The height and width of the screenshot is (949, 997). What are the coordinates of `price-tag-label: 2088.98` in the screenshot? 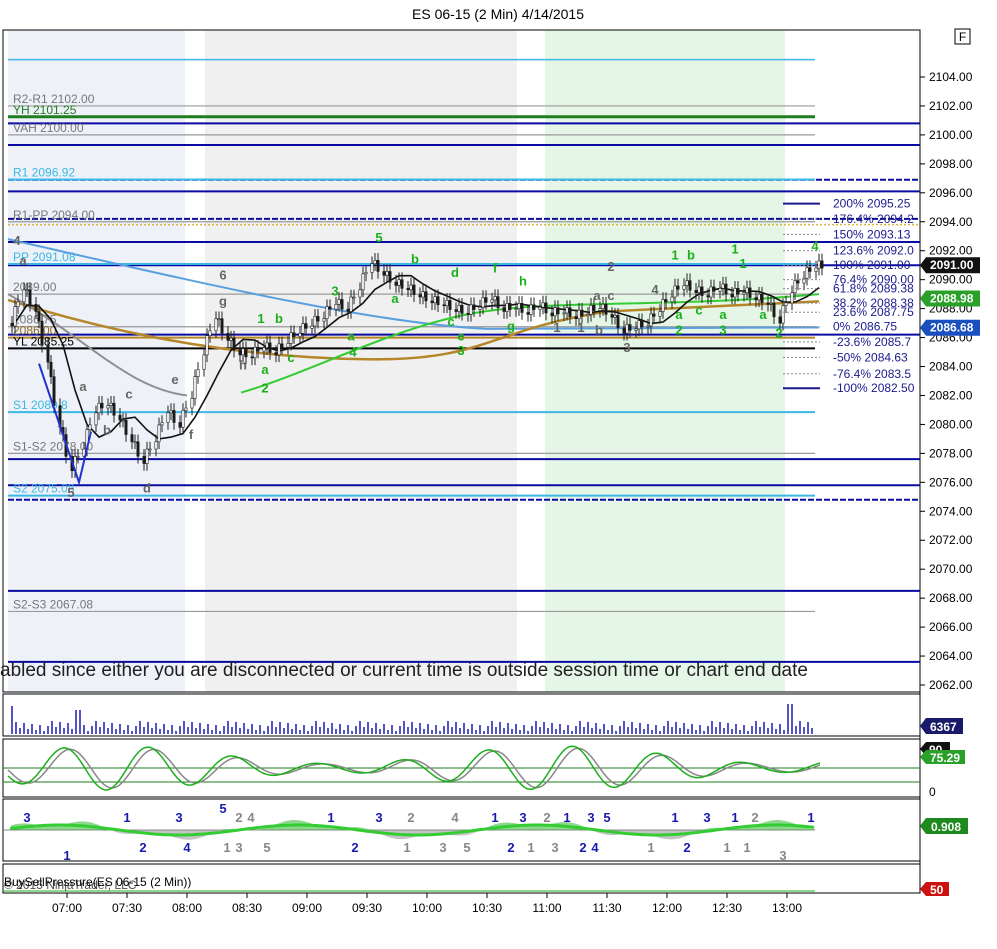 It's located at (952, 298).